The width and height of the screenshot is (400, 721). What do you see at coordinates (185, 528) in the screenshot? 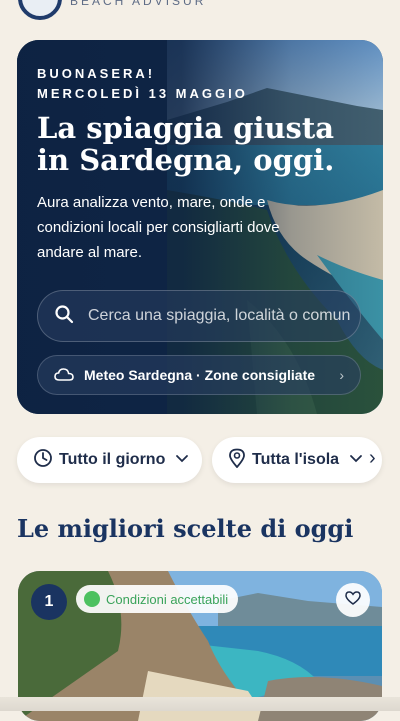
I see `section-title: Le migliori scelte di oggi` at bounding box center [185, 528].